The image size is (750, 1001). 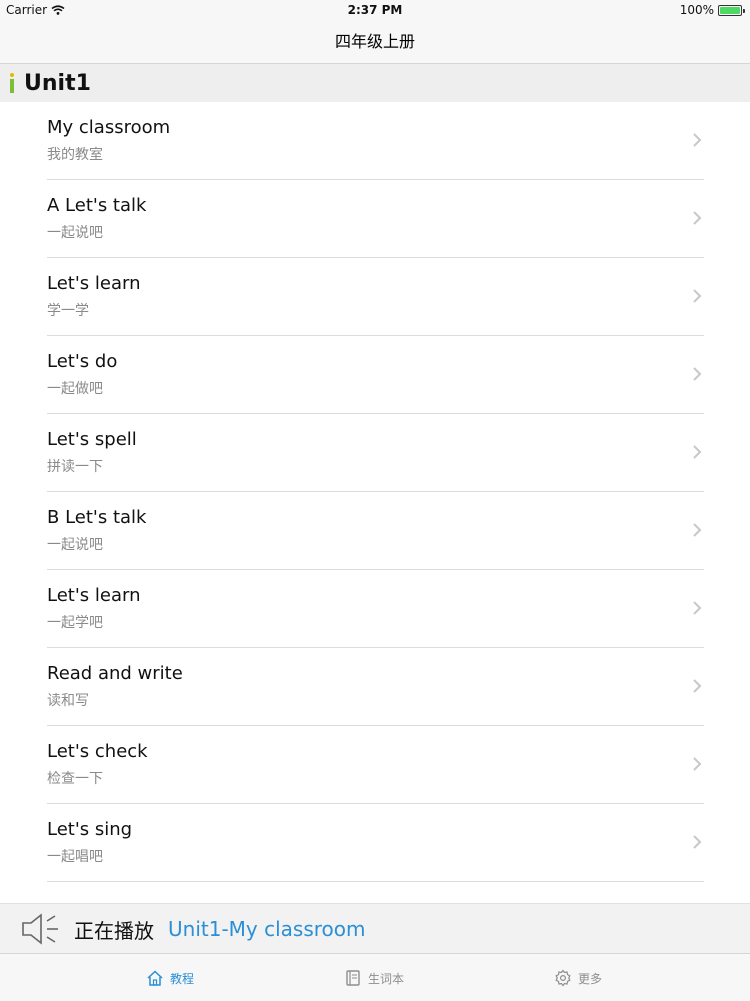 I want to click on list-item: Read and write 读和写, so click(x=375, y=687).